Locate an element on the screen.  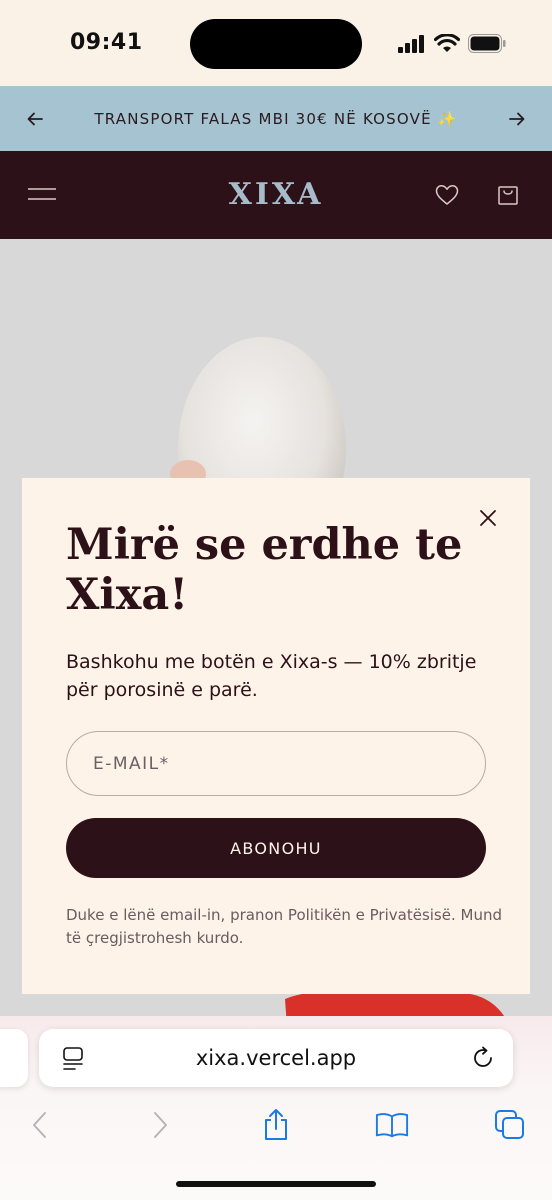
chevron-right-icon is located at coordinates (160, 1125).